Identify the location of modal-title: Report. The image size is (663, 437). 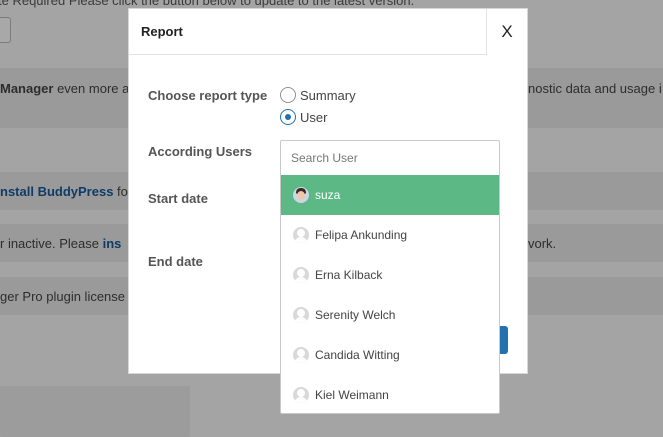
(162, 31).